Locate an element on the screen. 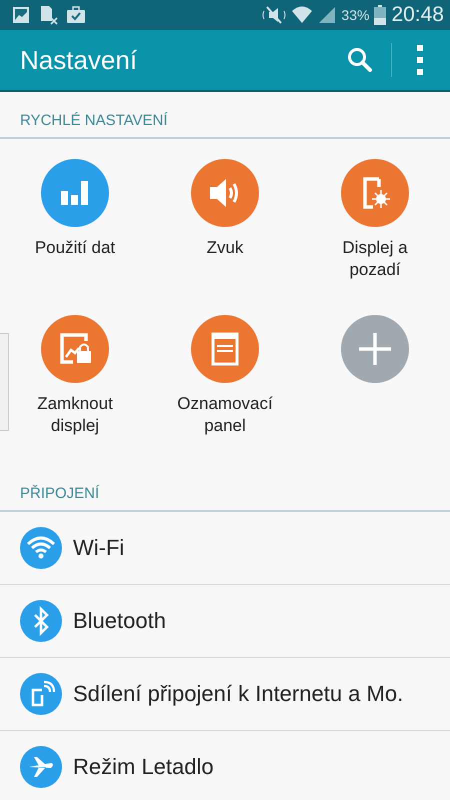 The height and width of the screenshot is (800, 450). quick-setting-tile: Použití dat is located at coordinates (75, 229).